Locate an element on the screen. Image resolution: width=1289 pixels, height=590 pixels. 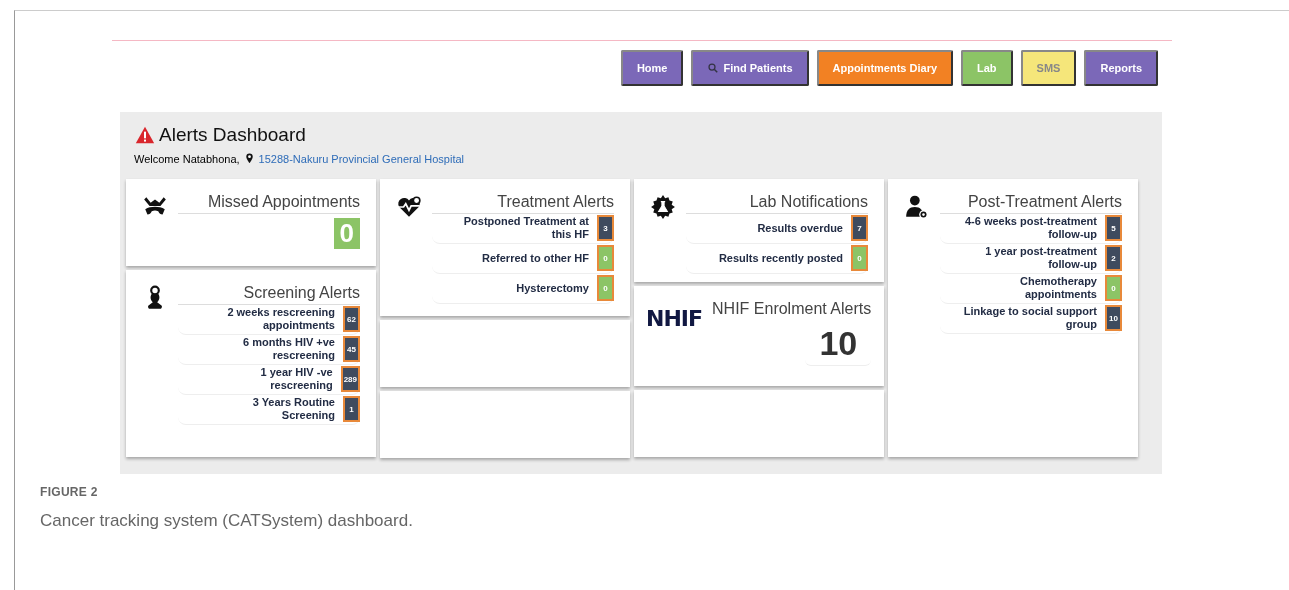
count-badge: 1 is located at coordinates (351, 409).